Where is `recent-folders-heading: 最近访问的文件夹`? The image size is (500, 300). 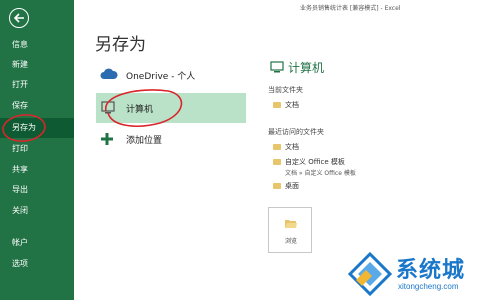 recent-folders-heading: 最近访问的文件夹 is located at coordinates (296, 132).